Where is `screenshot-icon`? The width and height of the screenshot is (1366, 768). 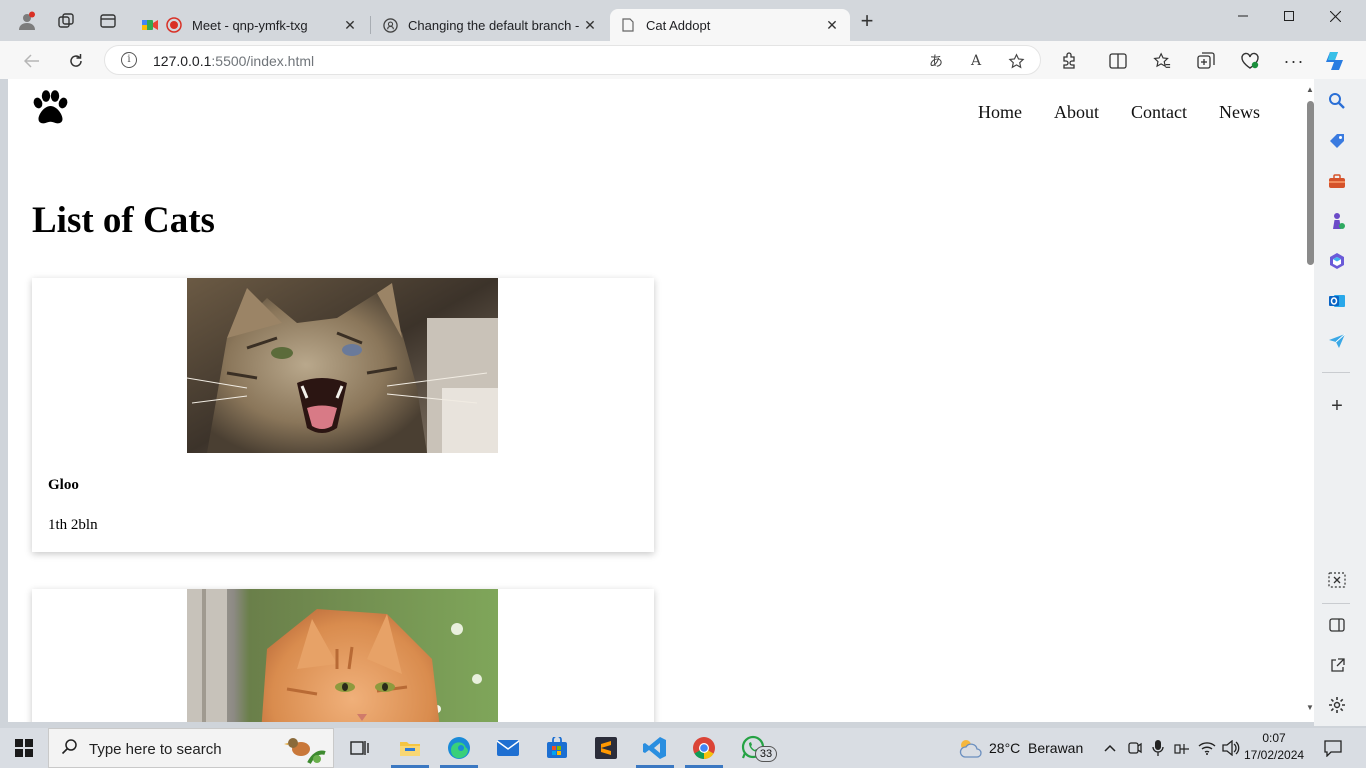
screenshot-icon is located at coordinates (1337, 580).